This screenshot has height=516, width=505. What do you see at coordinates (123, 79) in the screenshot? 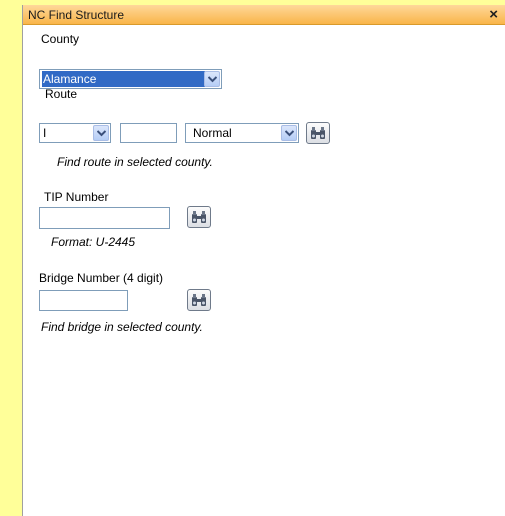
I see `county-selected-value: Alamance` at bounding box center [123, 79].